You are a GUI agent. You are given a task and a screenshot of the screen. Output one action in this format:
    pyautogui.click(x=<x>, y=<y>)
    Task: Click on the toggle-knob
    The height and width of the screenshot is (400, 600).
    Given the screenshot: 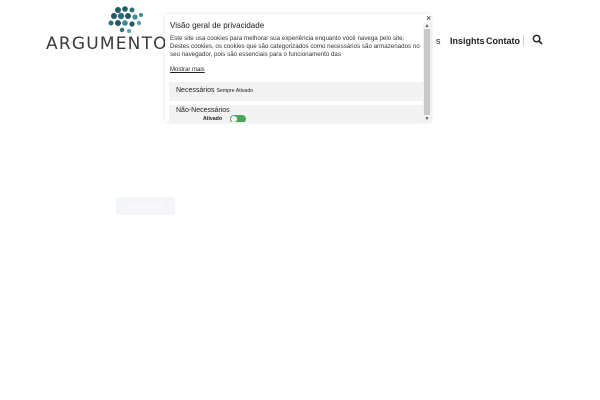 What is the action you would take?
    pyautogui.click(x=234, y=119)
    